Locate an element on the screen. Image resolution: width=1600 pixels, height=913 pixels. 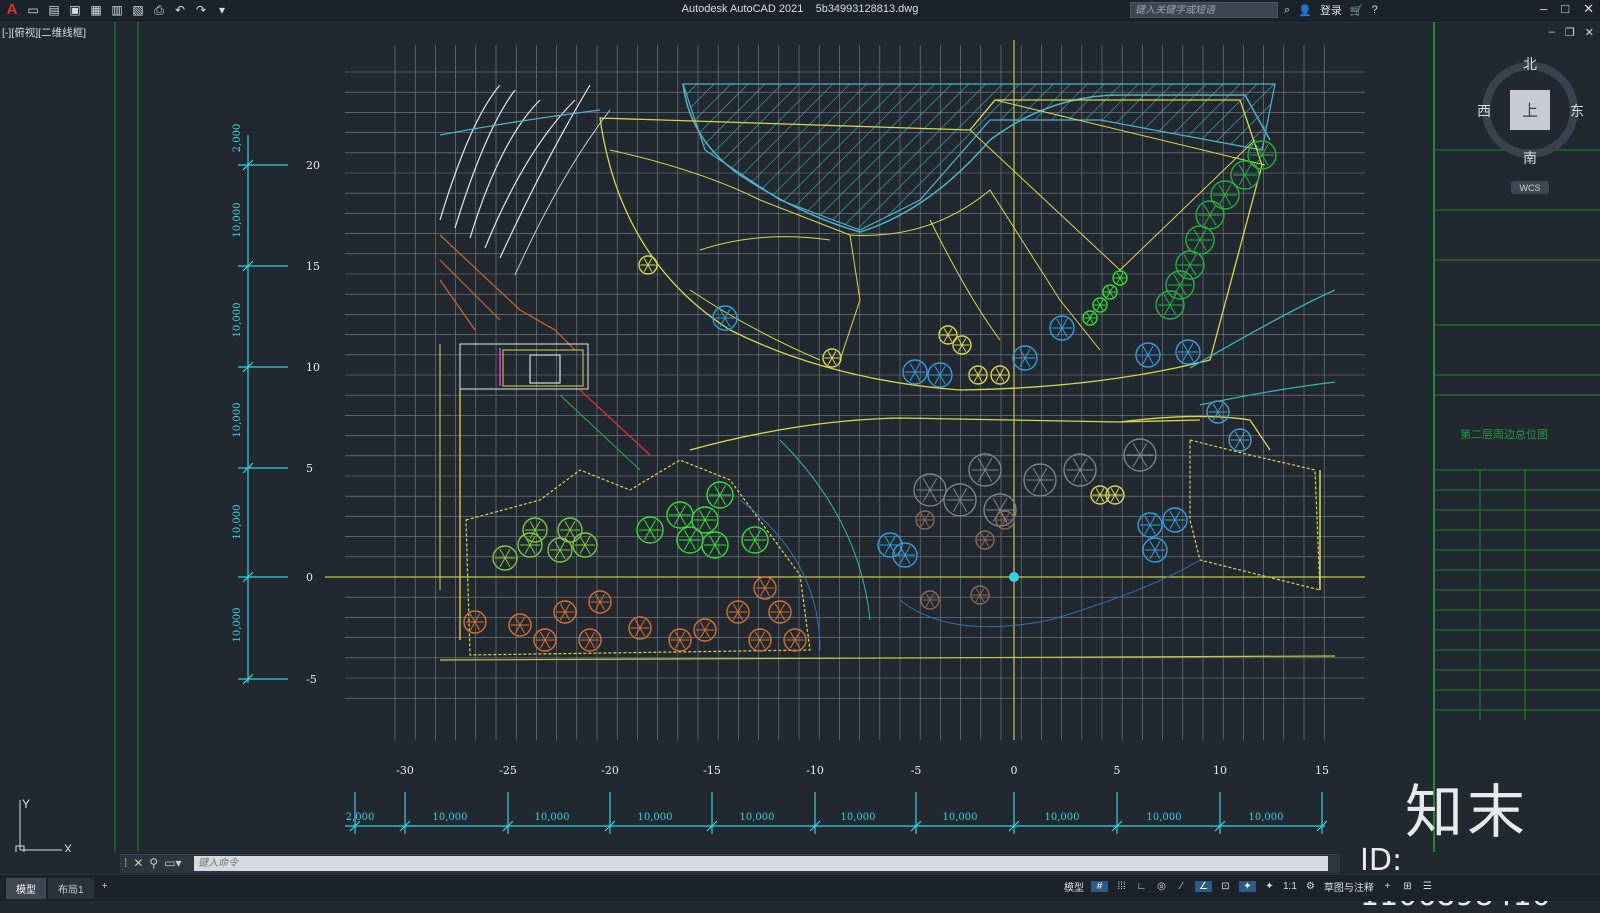
cmd-recent-icon: ▭▾ is located at coordinates (172, 863).